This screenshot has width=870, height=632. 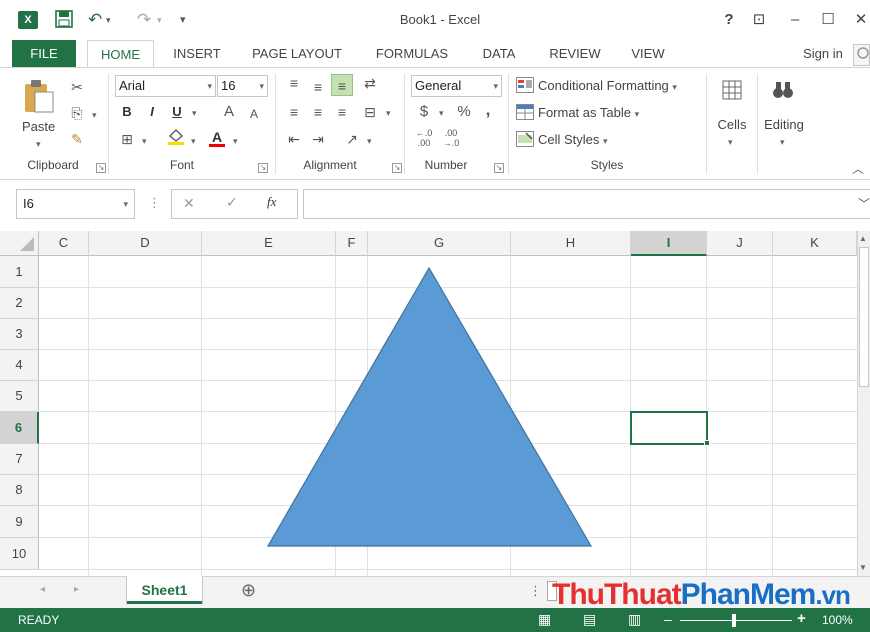 I want to click on page-layout-view-icon: ▤, so click(x=589, y=619).